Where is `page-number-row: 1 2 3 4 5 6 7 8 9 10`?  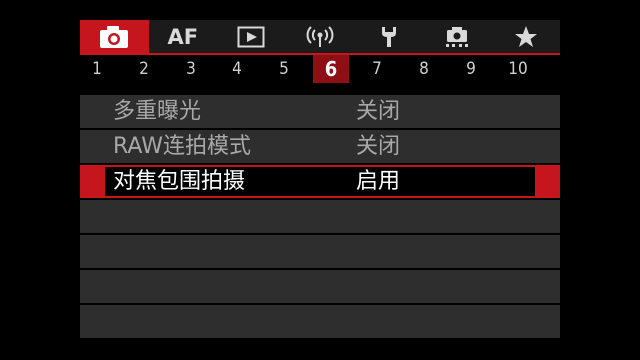
page-number-row: 1 2 3 4 5 6 7 8 9 10 is located at coordinates (320, 69).